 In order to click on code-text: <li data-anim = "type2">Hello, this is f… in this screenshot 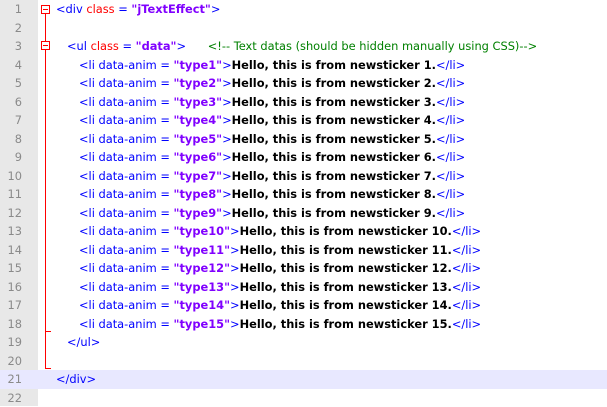, I will do `click(272, 83)`.